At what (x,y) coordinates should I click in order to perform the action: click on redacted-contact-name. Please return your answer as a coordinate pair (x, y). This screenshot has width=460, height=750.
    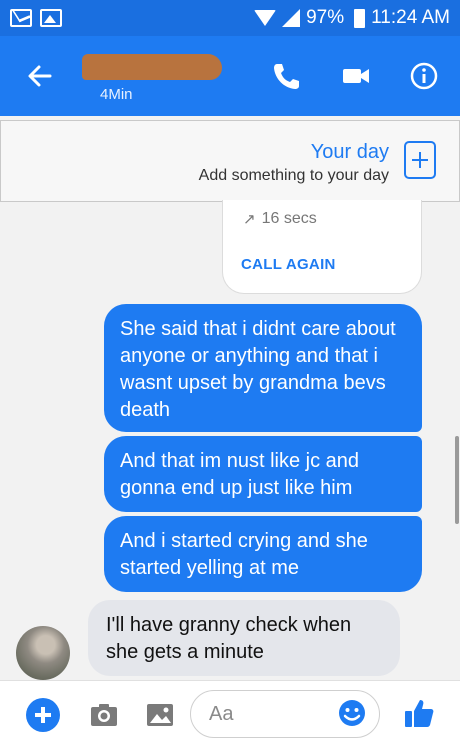
    Looking at the image, I should click on (152, 67).